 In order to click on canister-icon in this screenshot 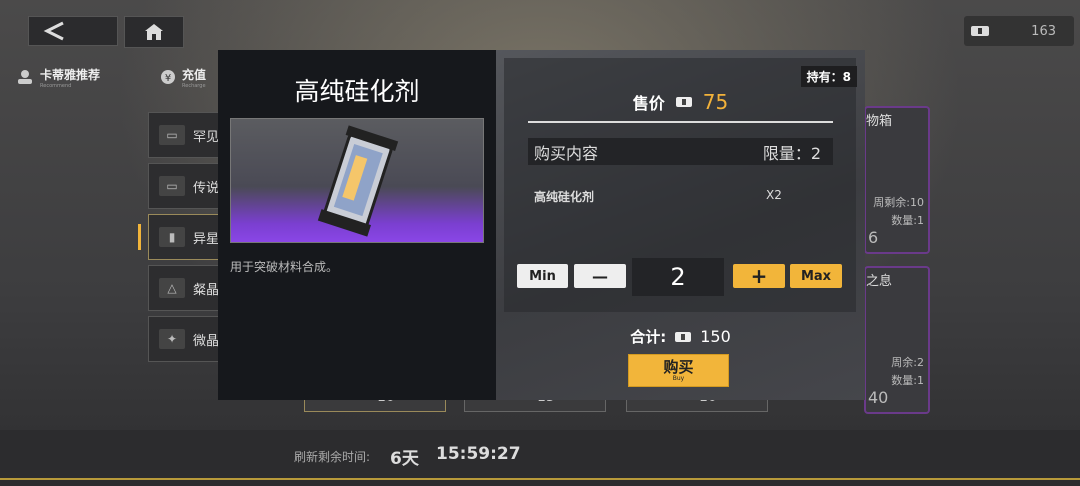, I will do `click(358, 181)`.